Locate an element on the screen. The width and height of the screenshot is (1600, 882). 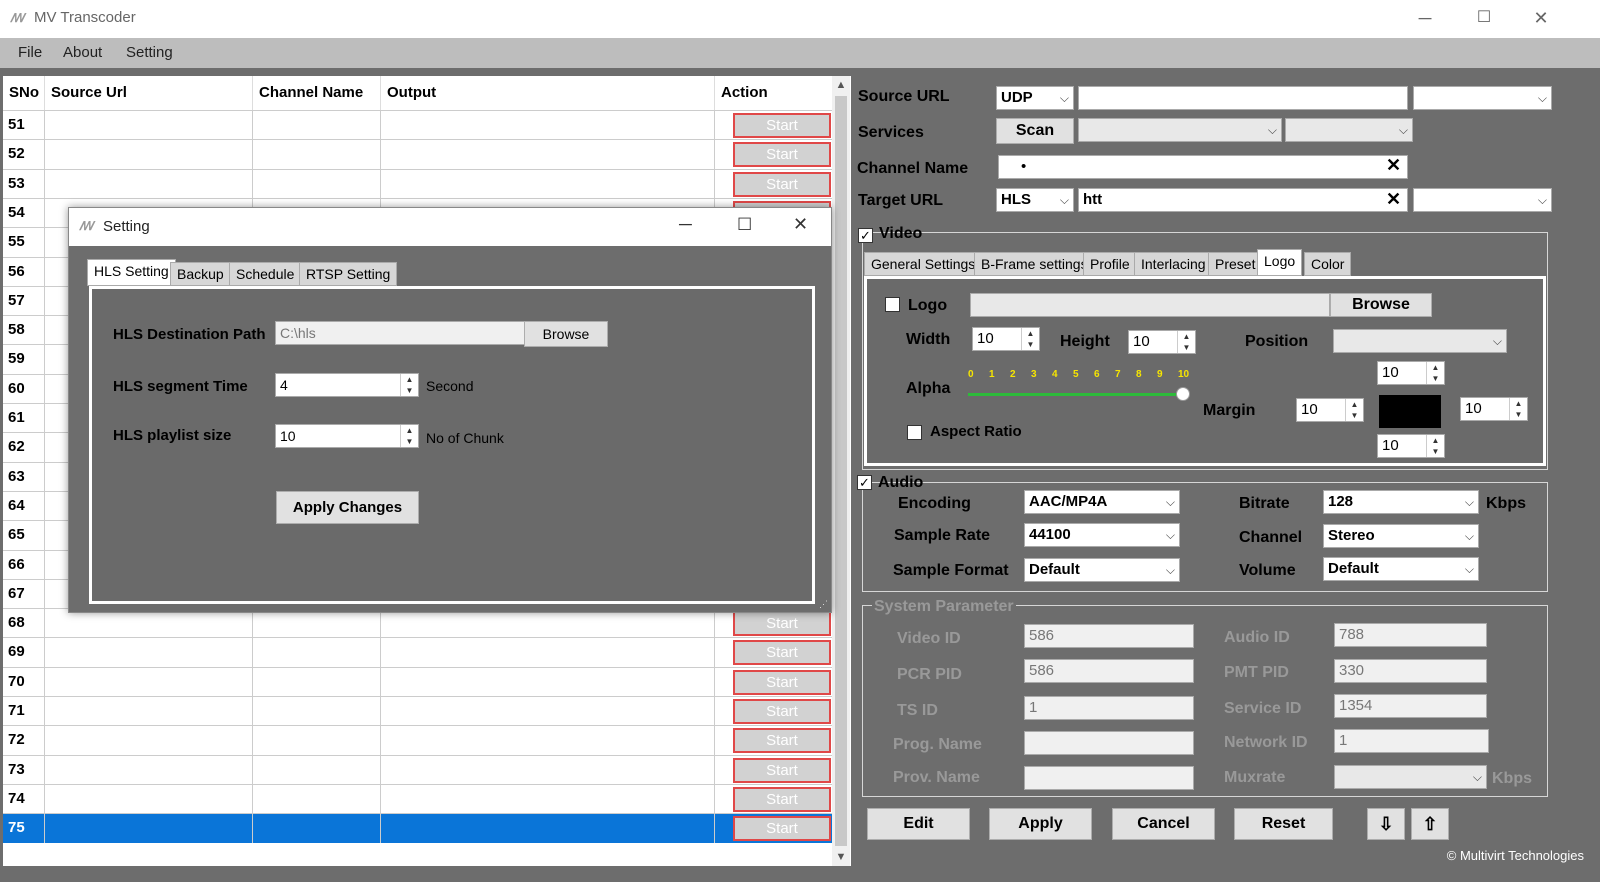
menu-about: About is located at coordinates (82, 52).